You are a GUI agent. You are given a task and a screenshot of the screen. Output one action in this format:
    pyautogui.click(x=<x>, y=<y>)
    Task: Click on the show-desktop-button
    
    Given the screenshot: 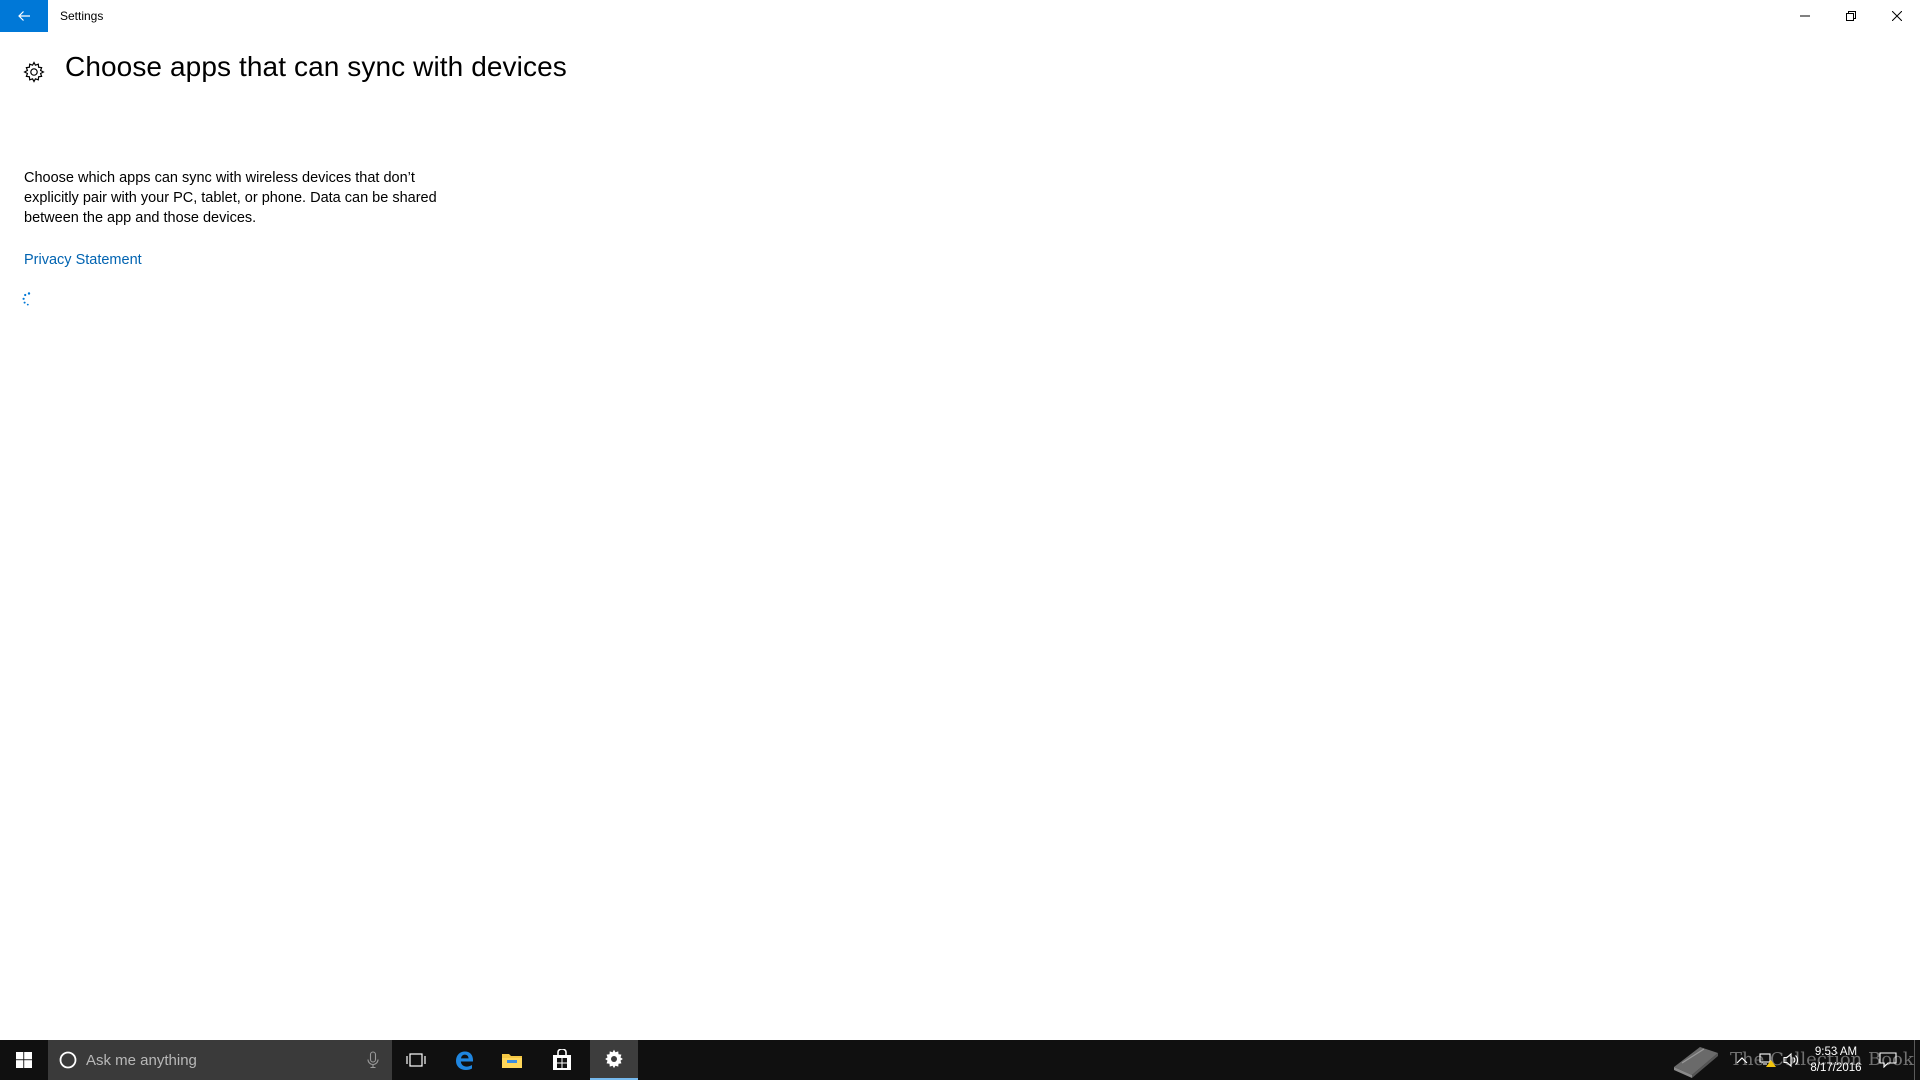 What is the action you would take?
    pyautogui.click(x=1917, y=1060)
    